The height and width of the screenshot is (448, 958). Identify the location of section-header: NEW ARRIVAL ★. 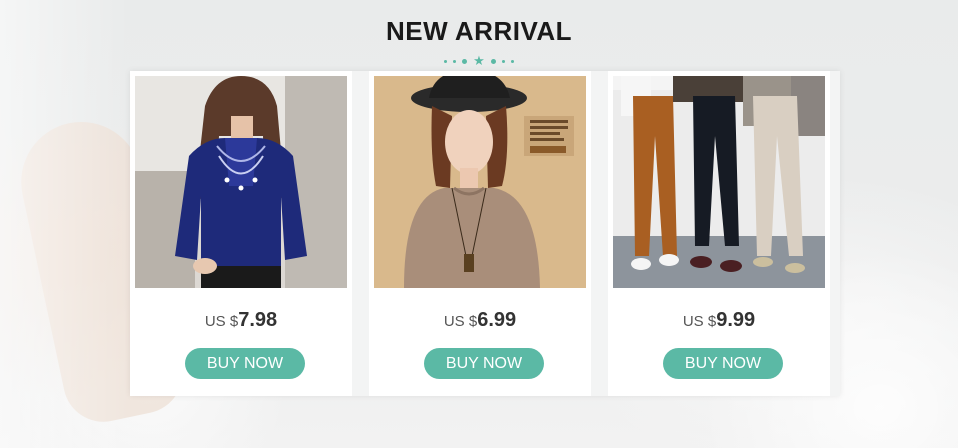
(479, 42).